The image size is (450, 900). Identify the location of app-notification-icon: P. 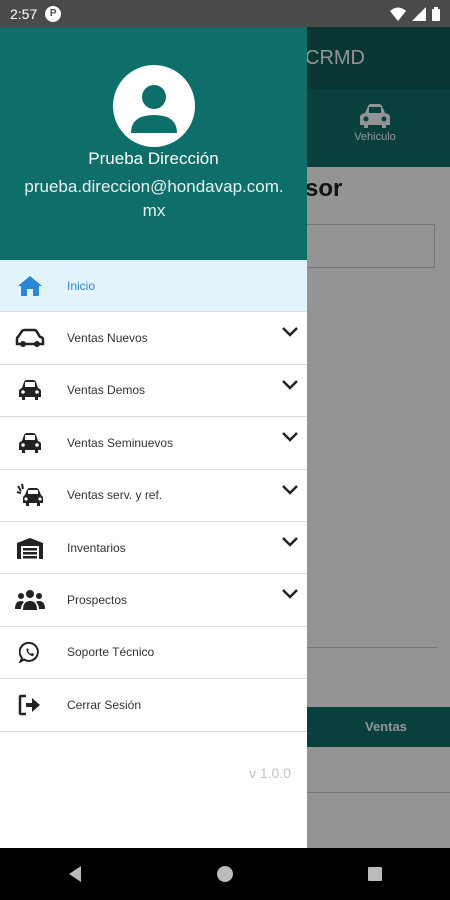
(53, 13).